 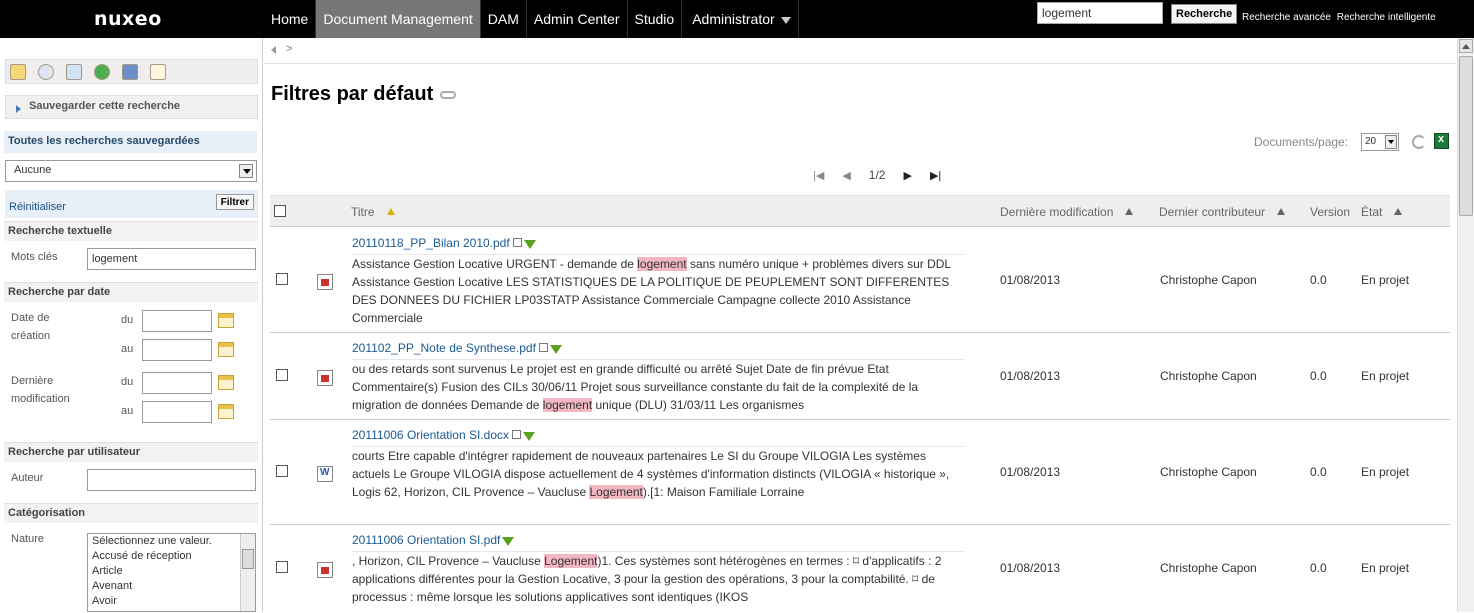 What do you see at coordinates (1330, 212) in the screenshot?
I see `column-version: Version` at bounding box center [1330, 212].